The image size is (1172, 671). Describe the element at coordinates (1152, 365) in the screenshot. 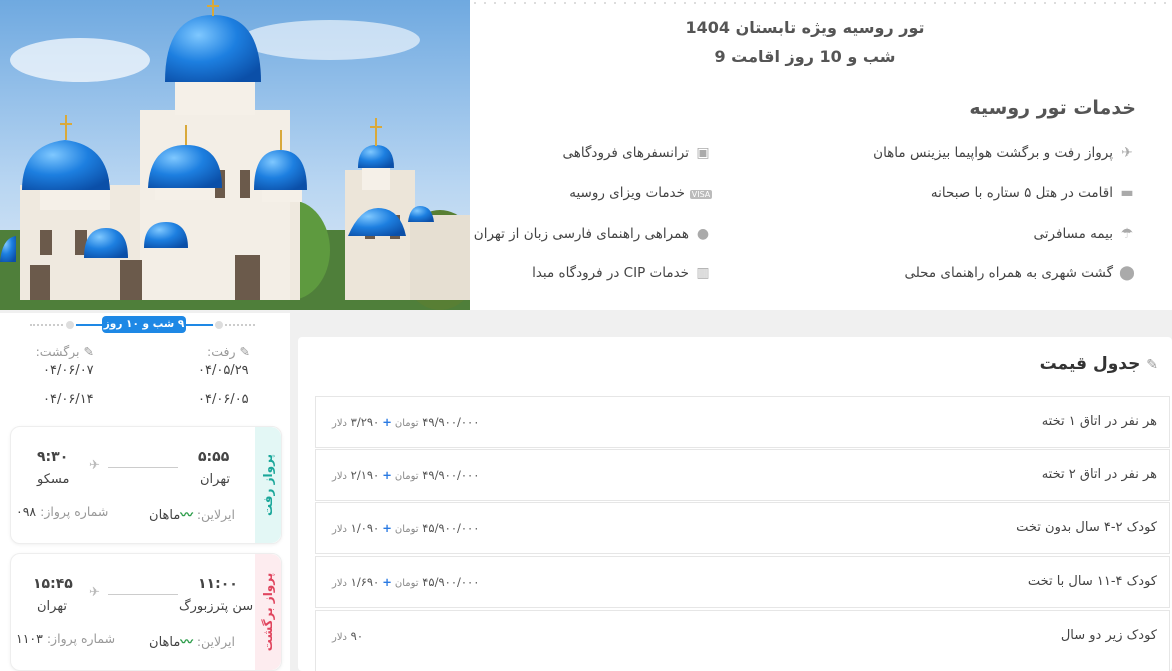

I see `user-edit-icon: ✎` at that location.